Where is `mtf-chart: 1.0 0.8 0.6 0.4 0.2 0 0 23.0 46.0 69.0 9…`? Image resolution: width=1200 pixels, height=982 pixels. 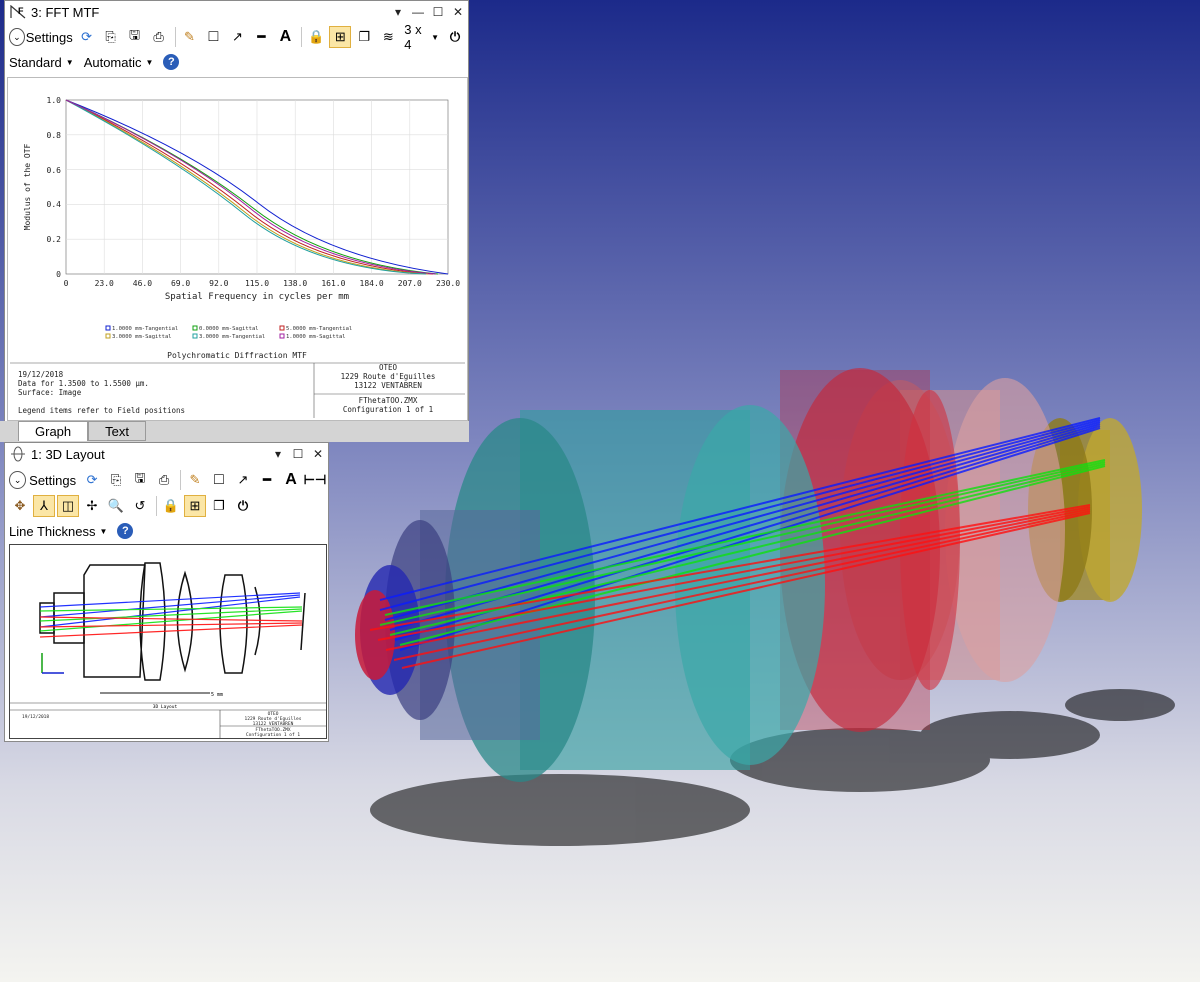
mtf-chart: 1.0 0.8 0.6 0.4 0.2 0 0 23.0 46.0 69.0 9… is located at coordinates (237, 257).